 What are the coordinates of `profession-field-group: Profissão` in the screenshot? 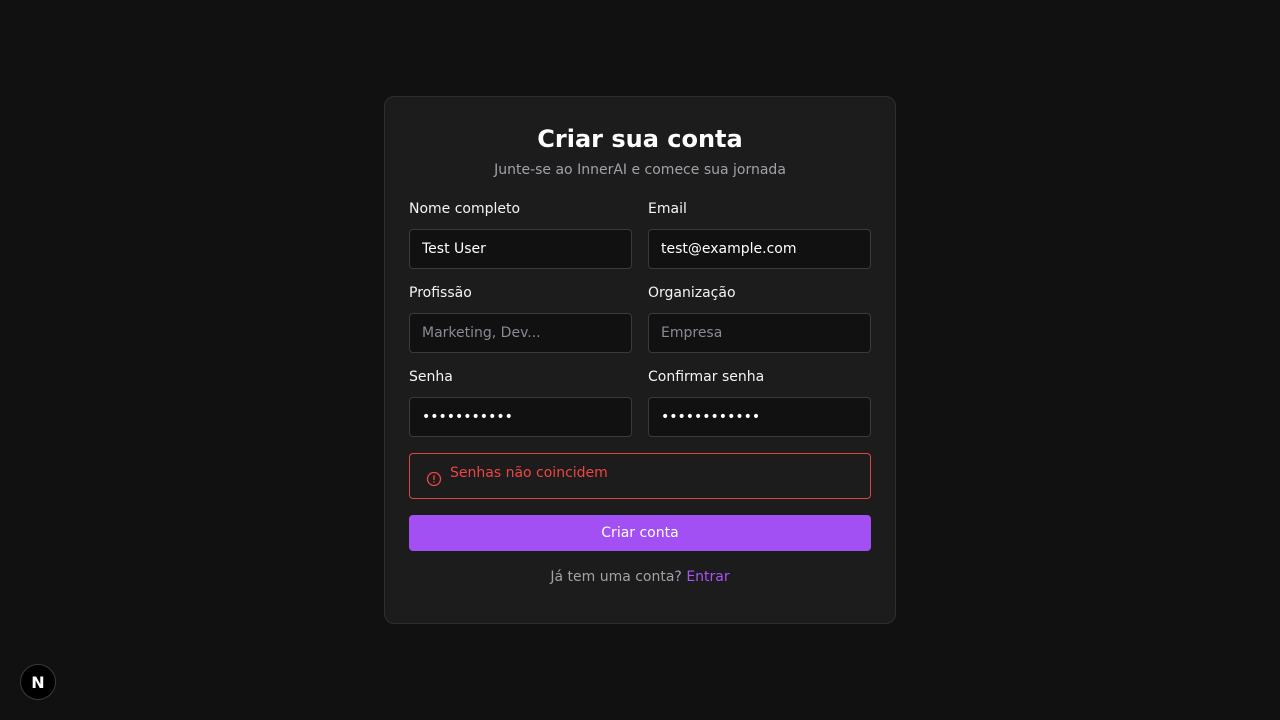 It's located at (520, 319).